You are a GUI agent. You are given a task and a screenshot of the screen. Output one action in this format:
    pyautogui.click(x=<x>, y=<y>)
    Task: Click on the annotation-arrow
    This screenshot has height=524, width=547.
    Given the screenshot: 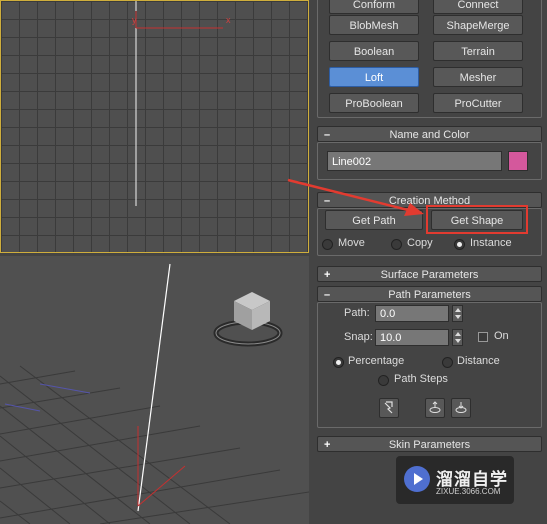 What is the action you would take?
    pyautogui.click(x=355, y=197)
    